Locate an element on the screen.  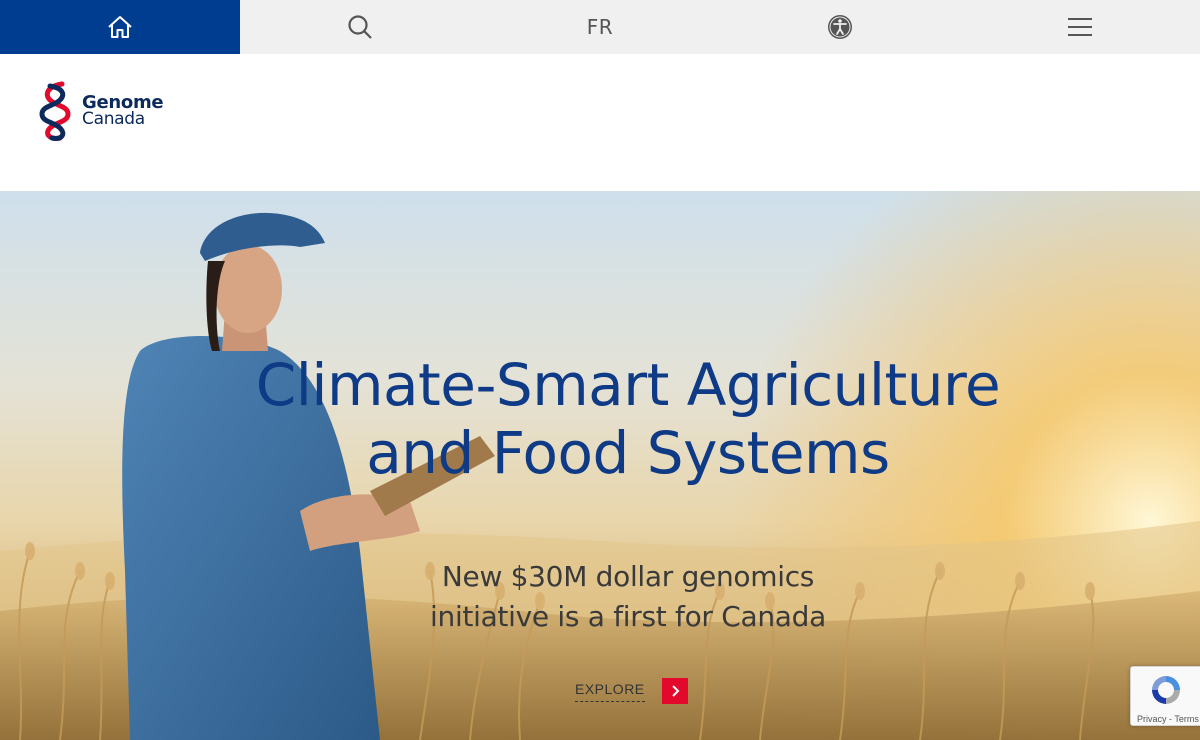
home-button is located at coordinates (120, 27).